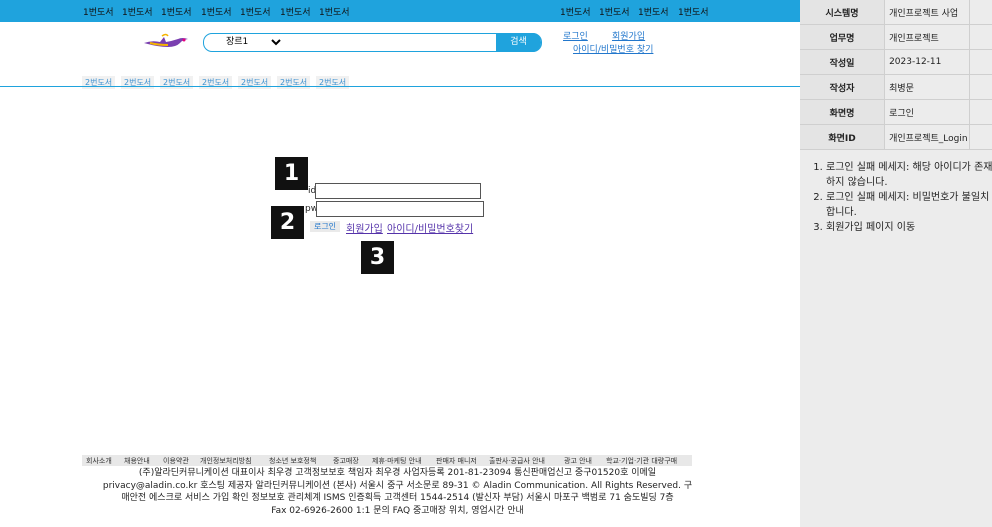 This screenshot has height=527, width=992. I want to click on spec-row: 작성자 최병문, so click(896, 87).